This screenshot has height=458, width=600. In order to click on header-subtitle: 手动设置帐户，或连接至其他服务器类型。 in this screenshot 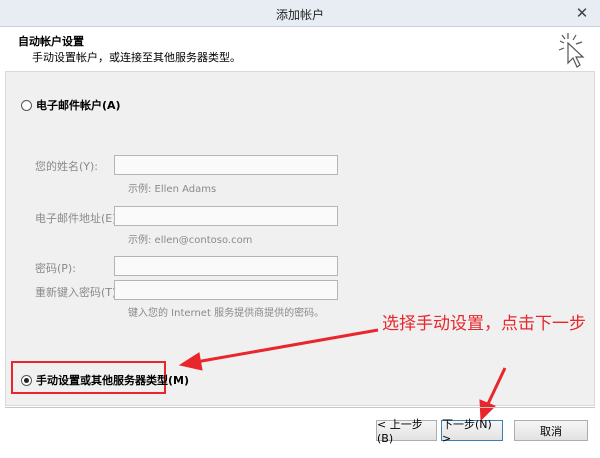, I will do `click(136, 57)`.